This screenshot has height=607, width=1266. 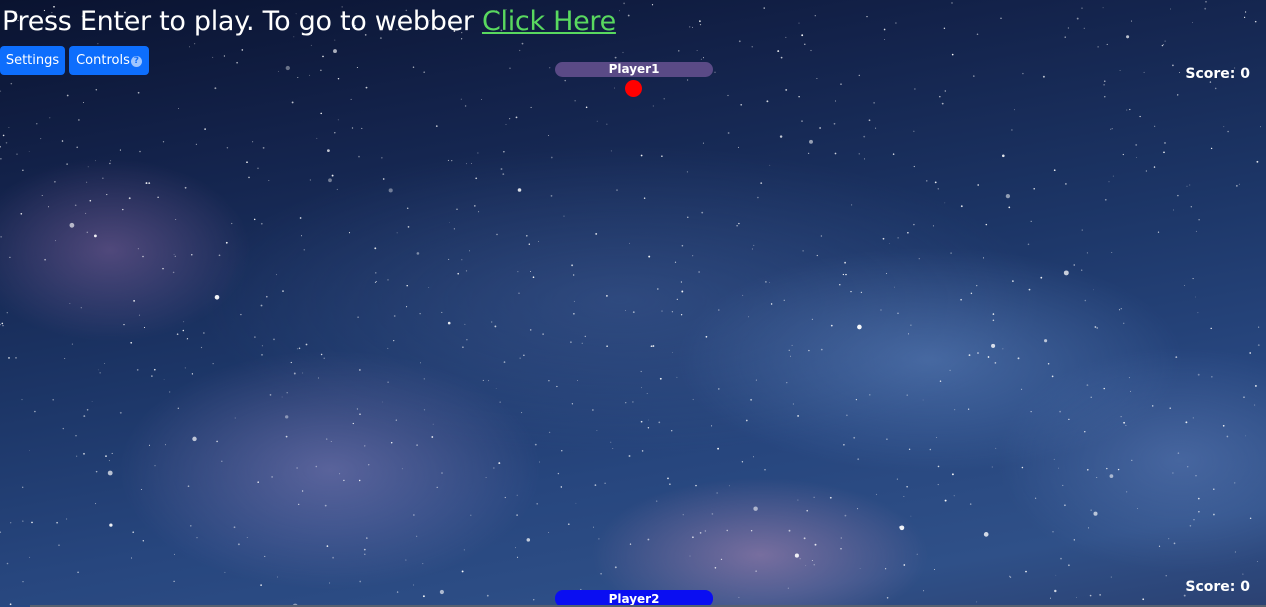 I want to click on player2-score: Score: 0, so click(x=1217, y=587).